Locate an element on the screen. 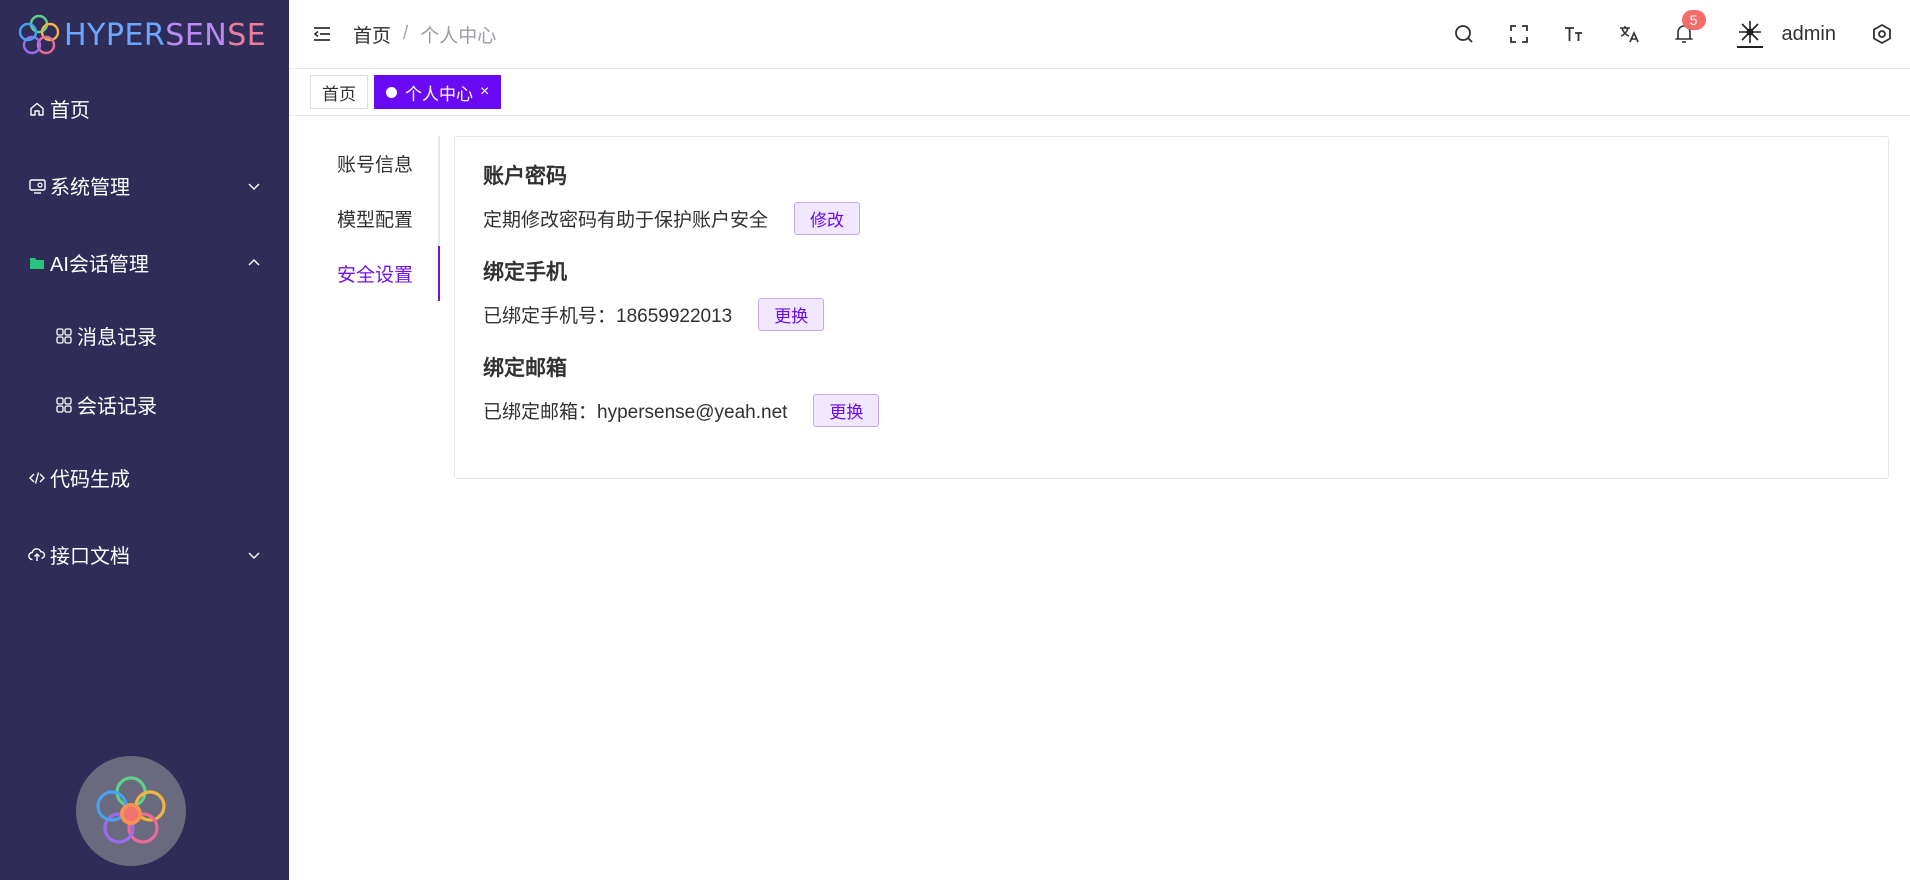  sidebar-item-session-records: 会话记录 is located at coordinates (144, 404).